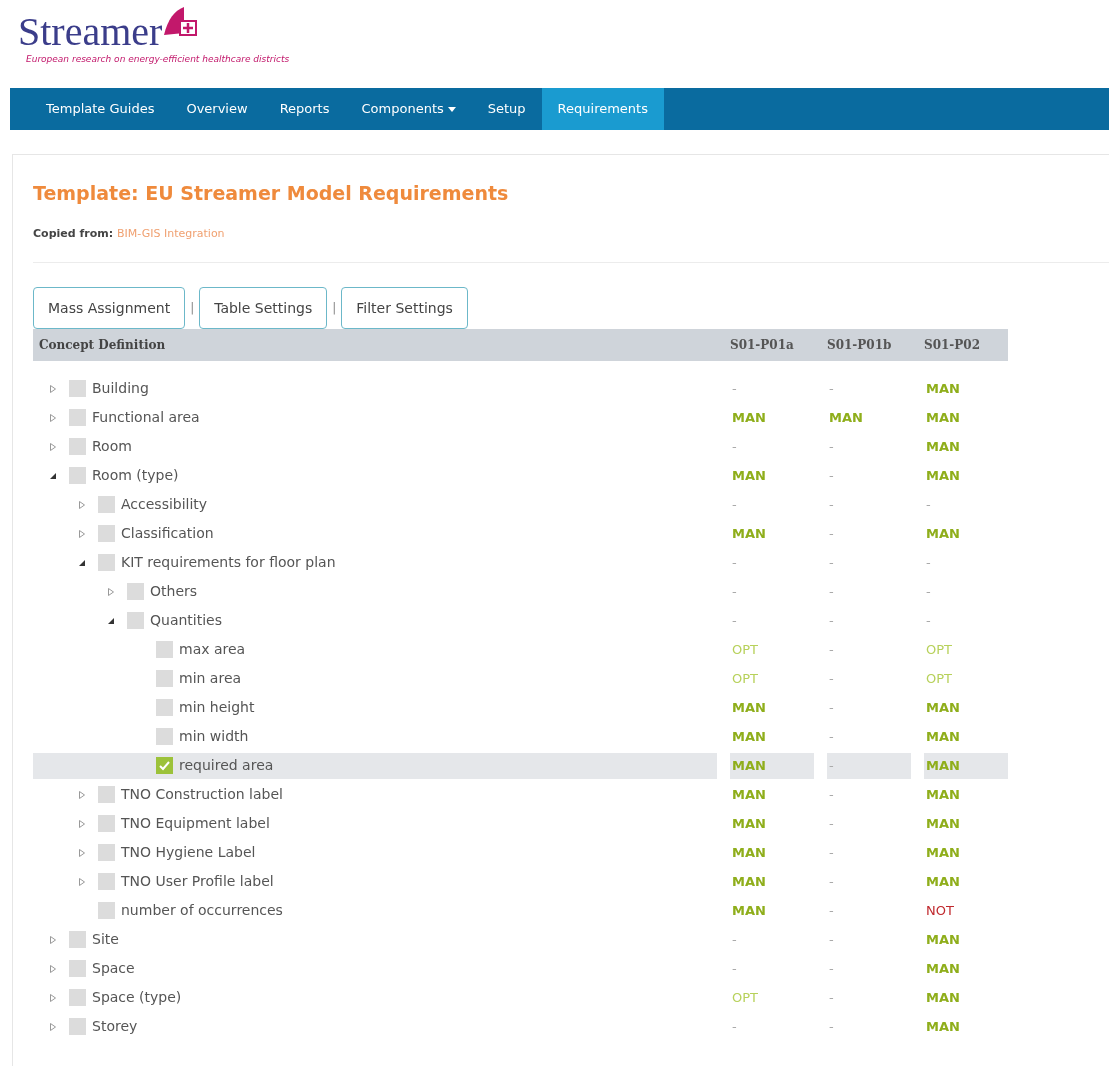 Image resolution: width=1109 pixels, height=1066 pixels. I want to click on tree-row: max area, so click(375, 649).